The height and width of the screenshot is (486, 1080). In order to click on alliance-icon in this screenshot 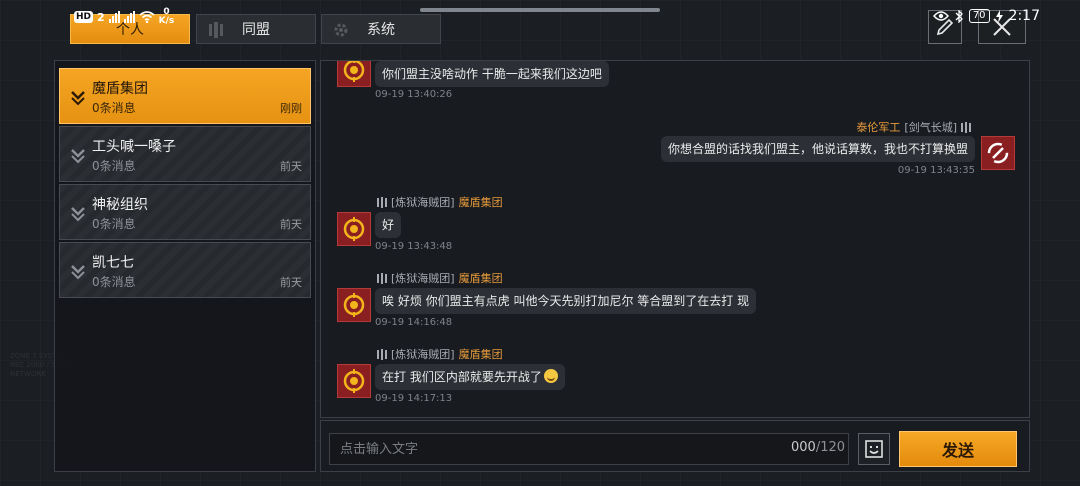, I will do `click(216, 30)`.